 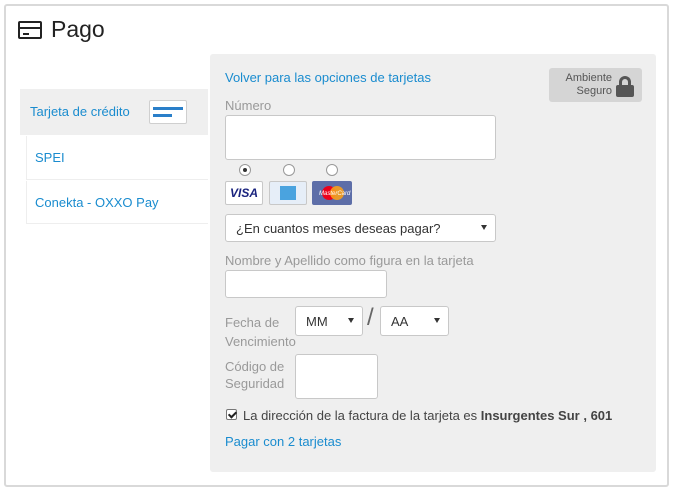 I want to click on expiry-month-value: MM, so click(x=317, y=321).